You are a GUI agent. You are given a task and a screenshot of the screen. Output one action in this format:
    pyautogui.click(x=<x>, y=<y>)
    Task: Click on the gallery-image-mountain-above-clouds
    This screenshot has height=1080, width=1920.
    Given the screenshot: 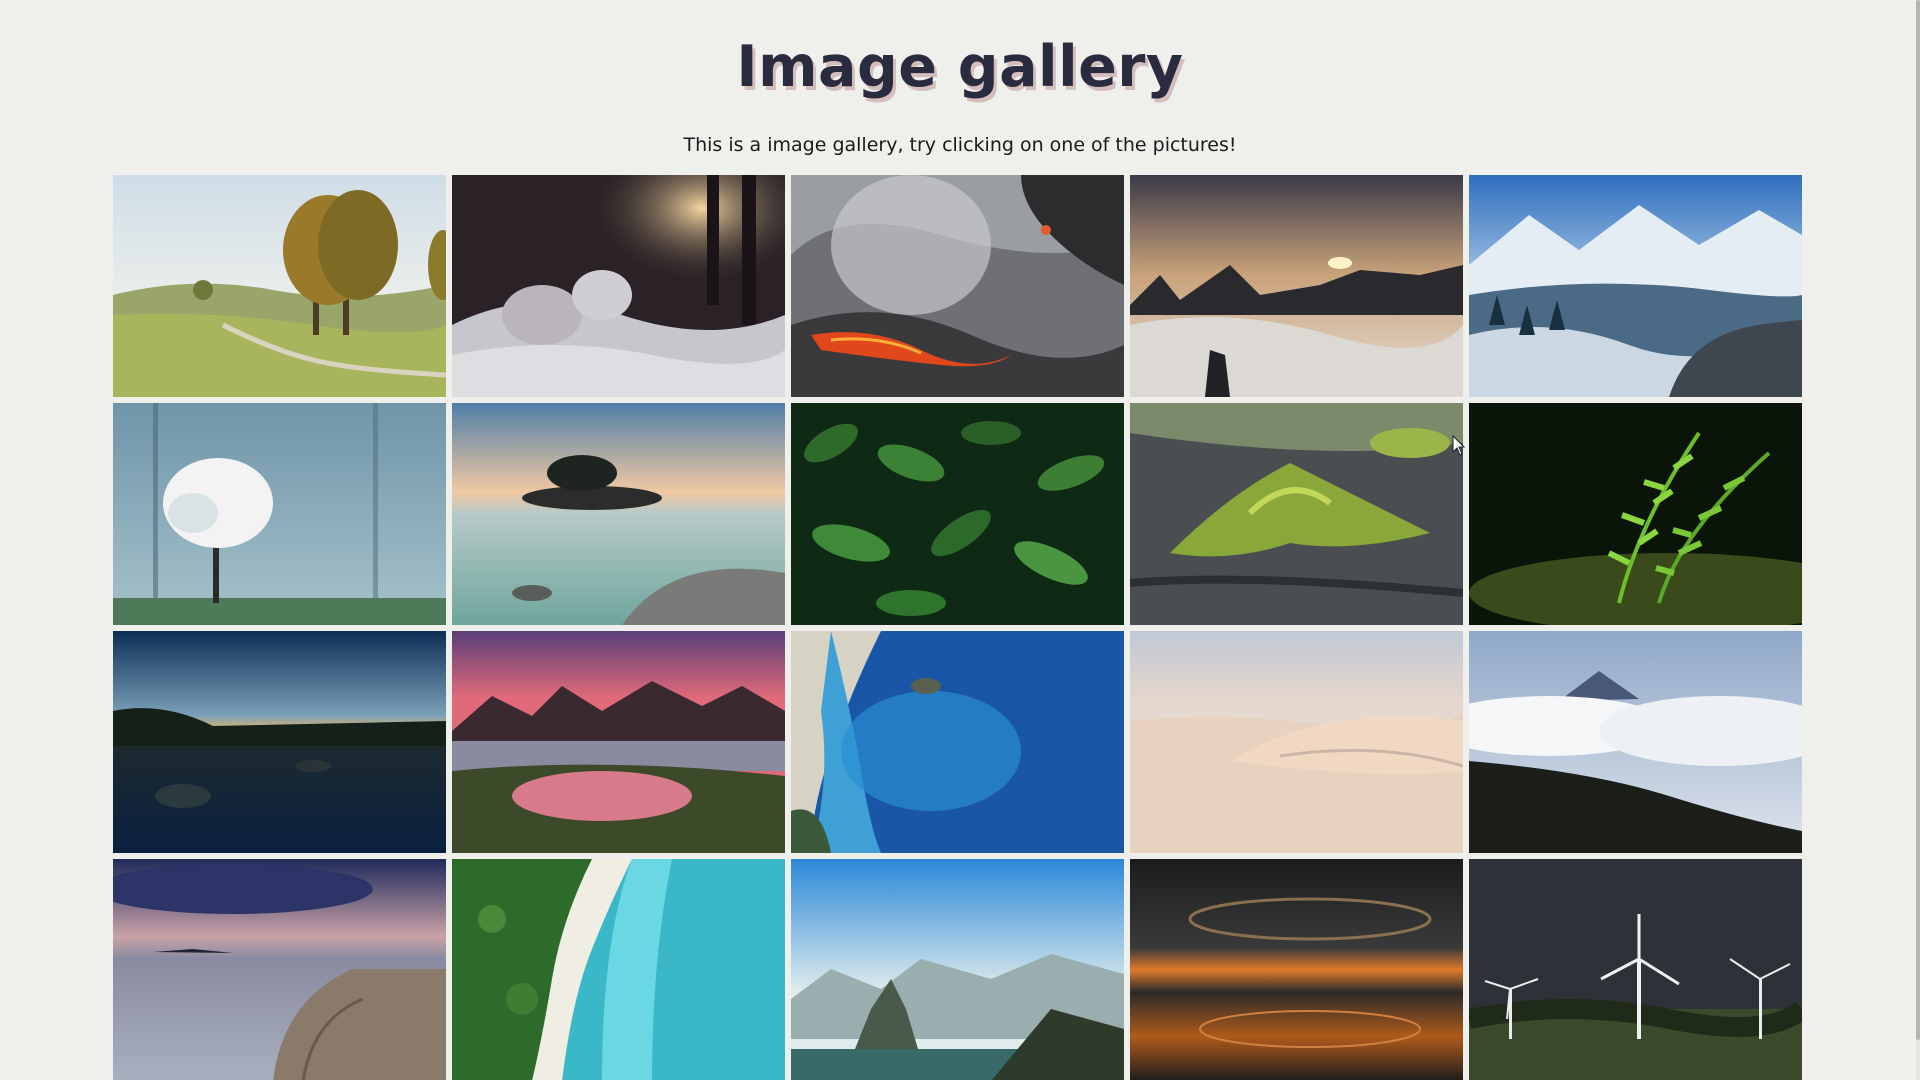 What is the action you would take?
    pyautogui.click(x=1635, y=742)
    